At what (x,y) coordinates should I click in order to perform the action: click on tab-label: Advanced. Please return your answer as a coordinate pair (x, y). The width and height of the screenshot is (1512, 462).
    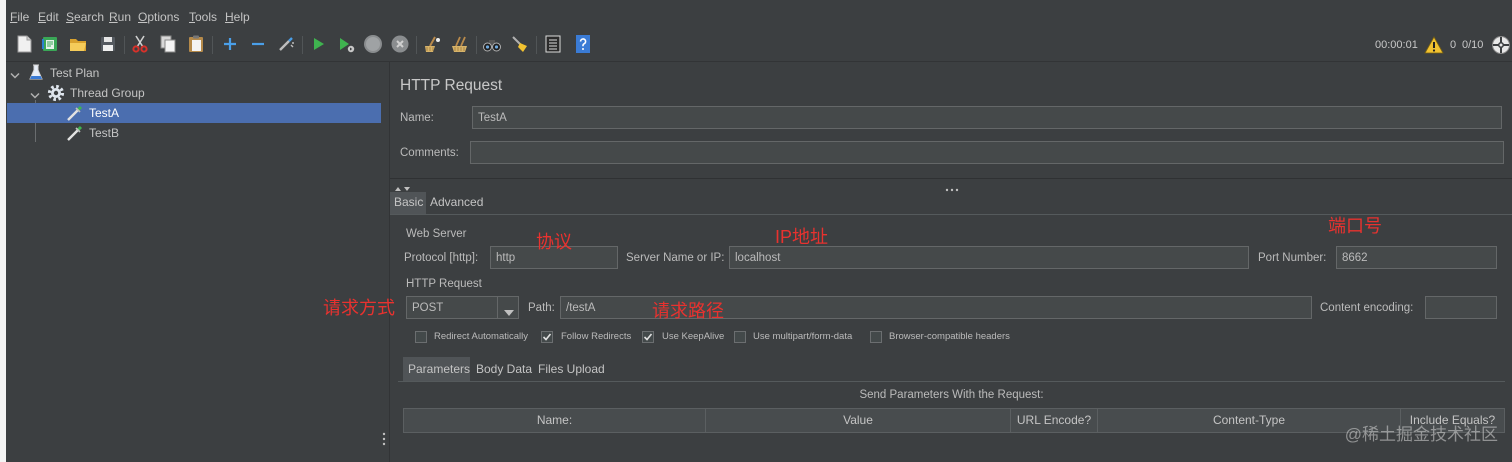
    Looking at the image, I should click on (457, 202).